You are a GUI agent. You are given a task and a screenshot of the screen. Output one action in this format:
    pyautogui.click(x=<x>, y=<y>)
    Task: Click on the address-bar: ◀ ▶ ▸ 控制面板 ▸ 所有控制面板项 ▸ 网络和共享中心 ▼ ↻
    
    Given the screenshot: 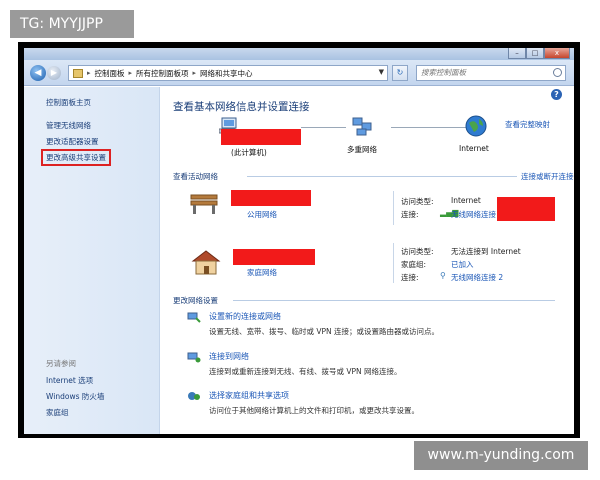 What is the action you would take?
    pyautogui.click(x=299, y=73)
    